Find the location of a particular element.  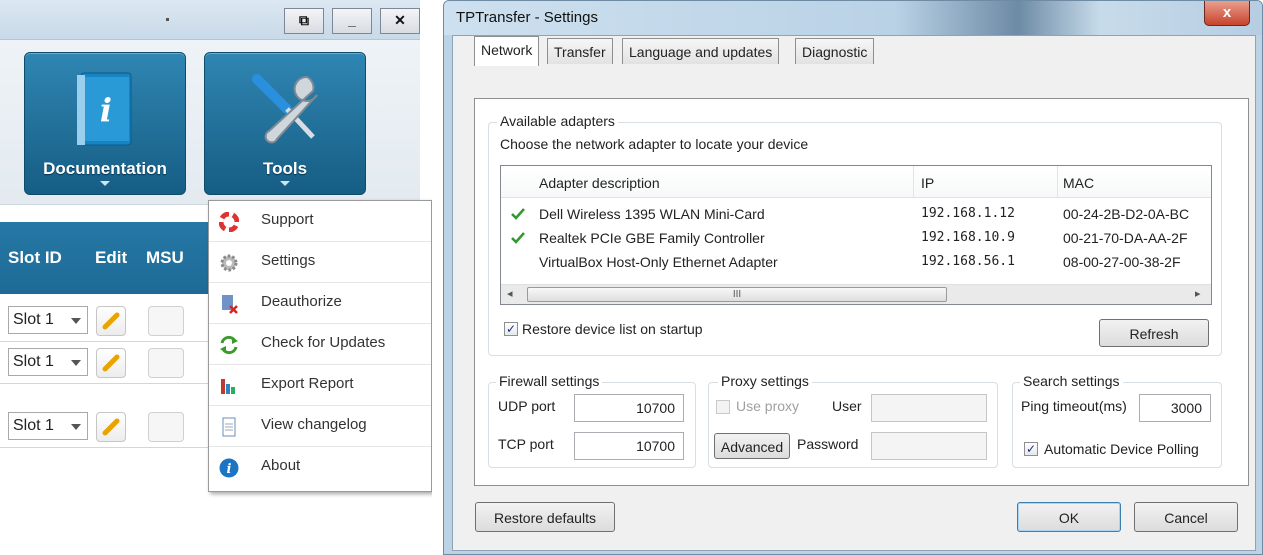

adapter-mac: 00-21-70-DA-AA-2F is located at coordinates (1125, 238).